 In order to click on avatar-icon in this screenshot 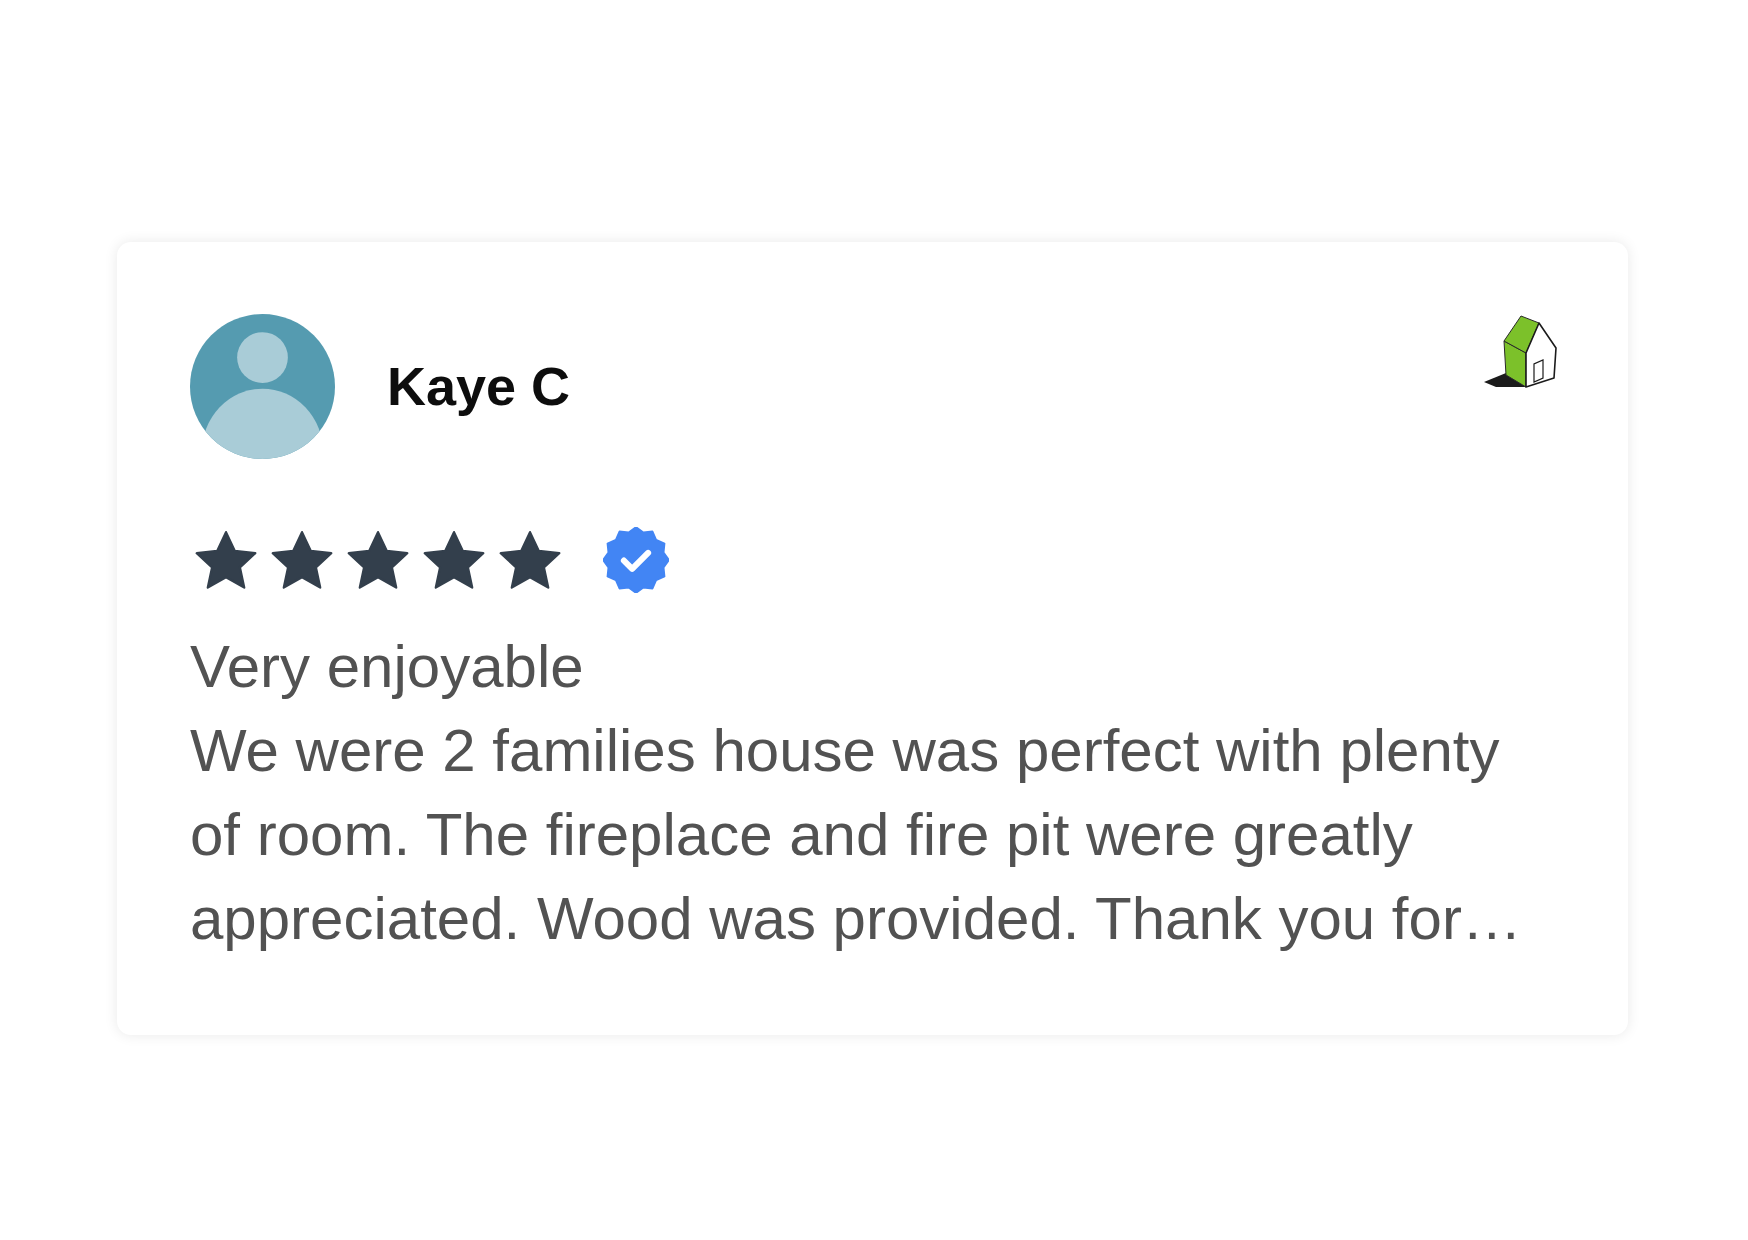, I will do `click(262, 386)`.